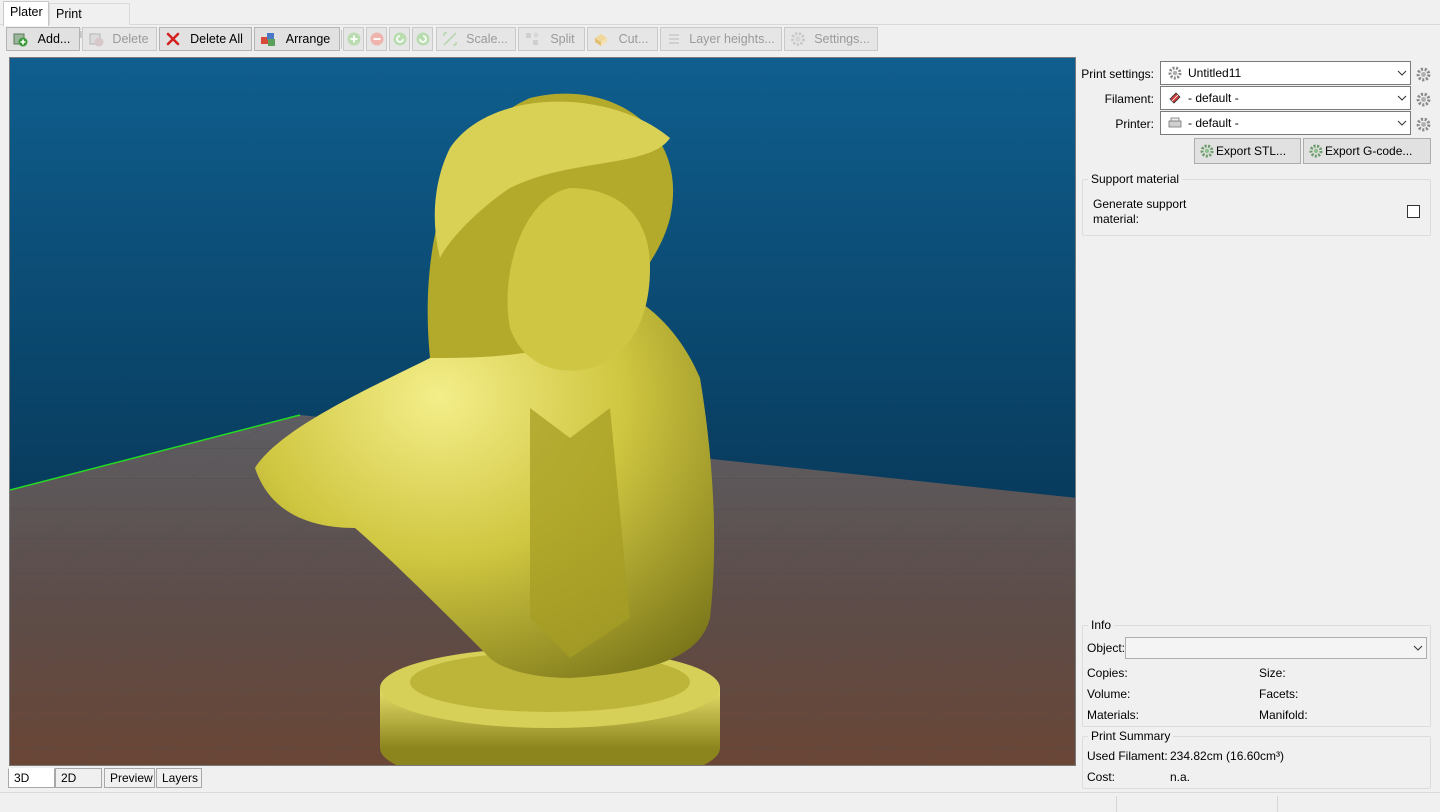 This screenshot has width=1440, height=812. I want to click on spool-icon, so click(1174, 98).